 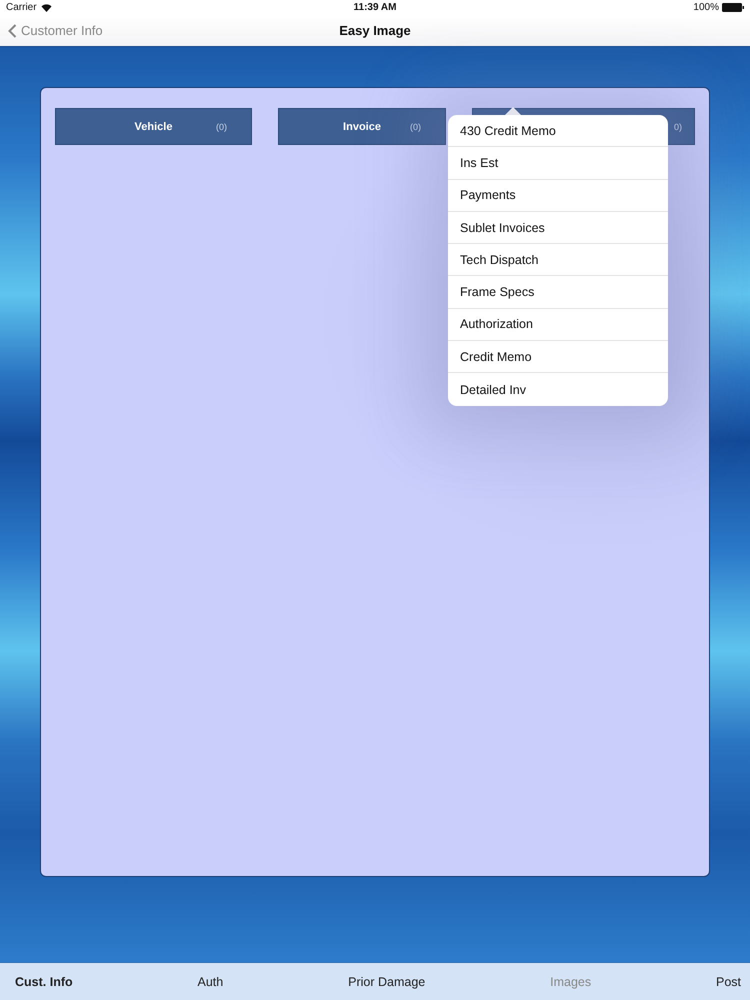 I want to click on battery-percent: 100%, so click(x=706, y=7).